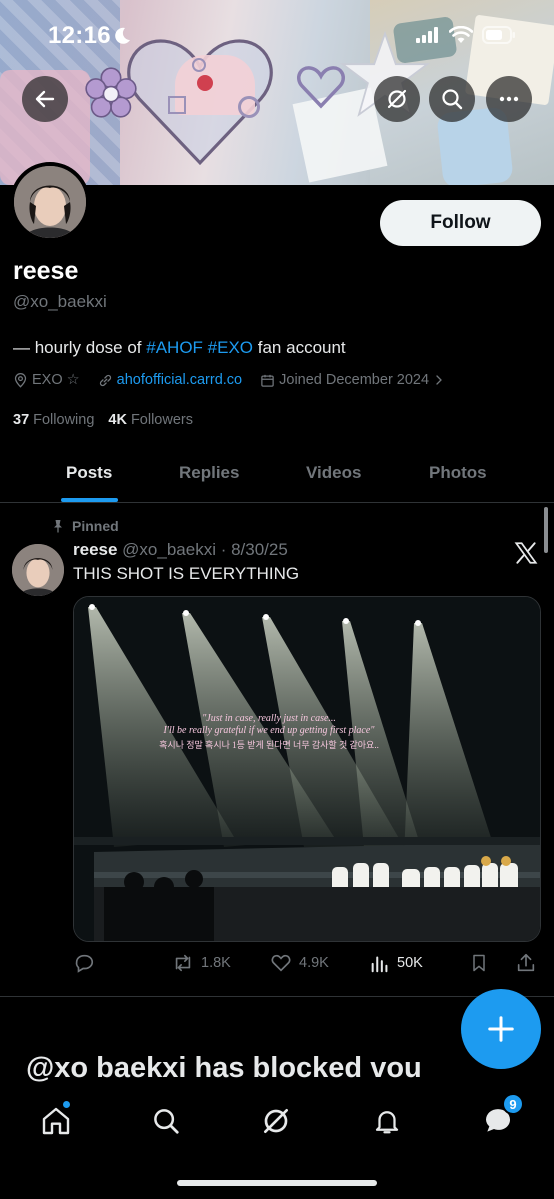 The height and width of the screenshot is (1199, 554). Describe the element at coordinates (58, 526) in the screenshot. I see `pin-icon` at that location.